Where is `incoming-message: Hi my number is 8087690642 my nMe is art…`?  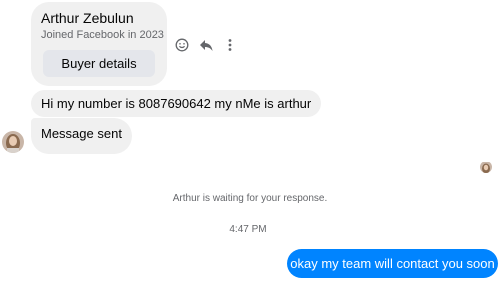
incoming-message: Hi my number is 8087690642 my nMe is art… is located at coordinates (176, 103).